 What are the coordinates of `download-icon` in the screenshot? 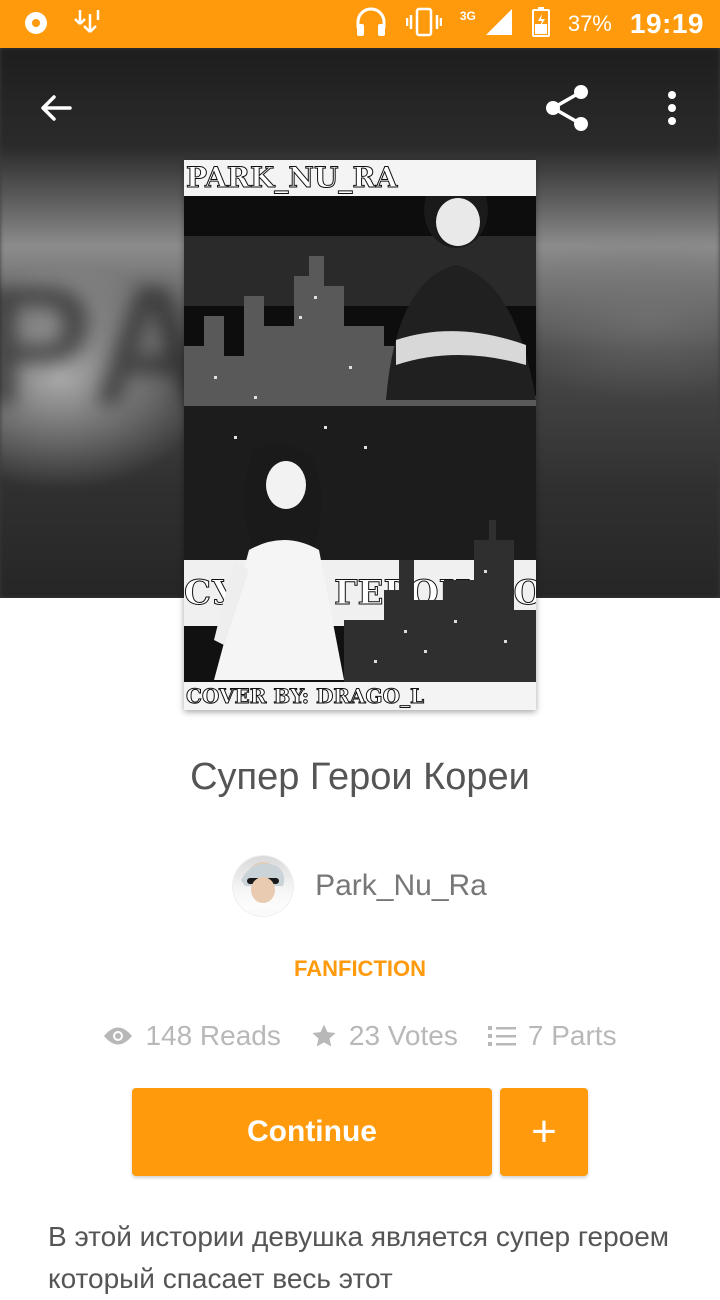 It's located at (89, 25).